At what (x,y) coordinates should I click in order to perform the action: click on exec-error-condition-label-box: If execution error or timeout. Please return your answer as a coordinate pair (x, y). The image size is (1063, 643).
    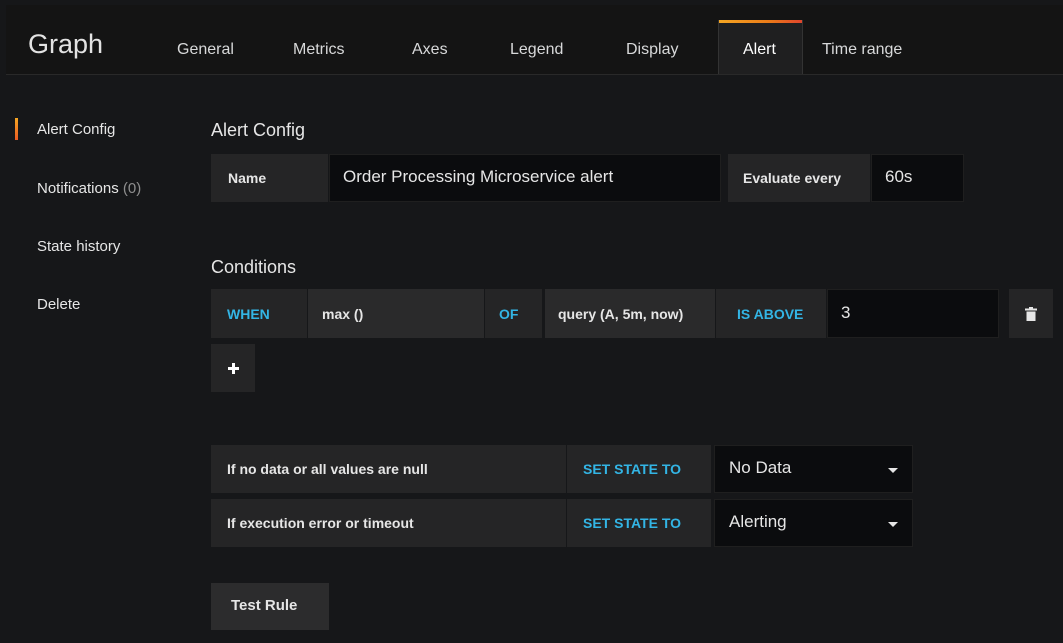
    Looking at the image, I should click on (388, 523).